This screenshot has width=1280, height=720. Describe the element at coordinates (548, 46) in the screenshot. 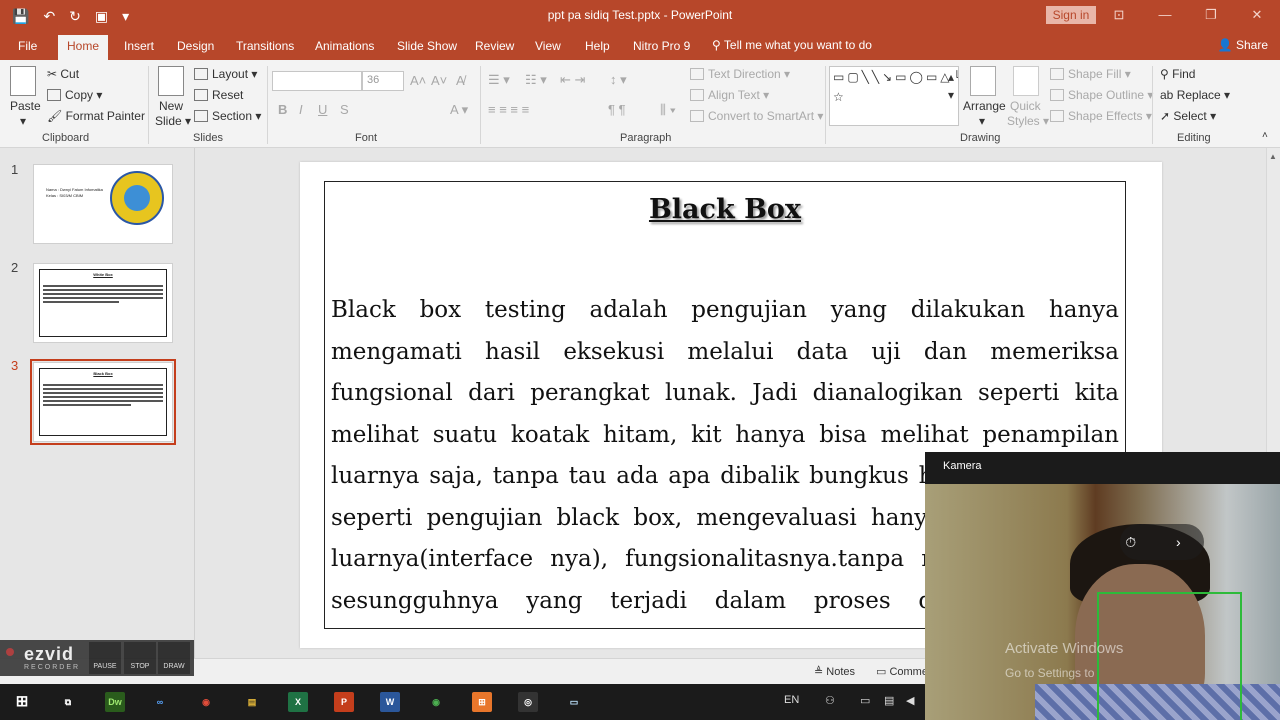

I see `tab-view: View` at that location.